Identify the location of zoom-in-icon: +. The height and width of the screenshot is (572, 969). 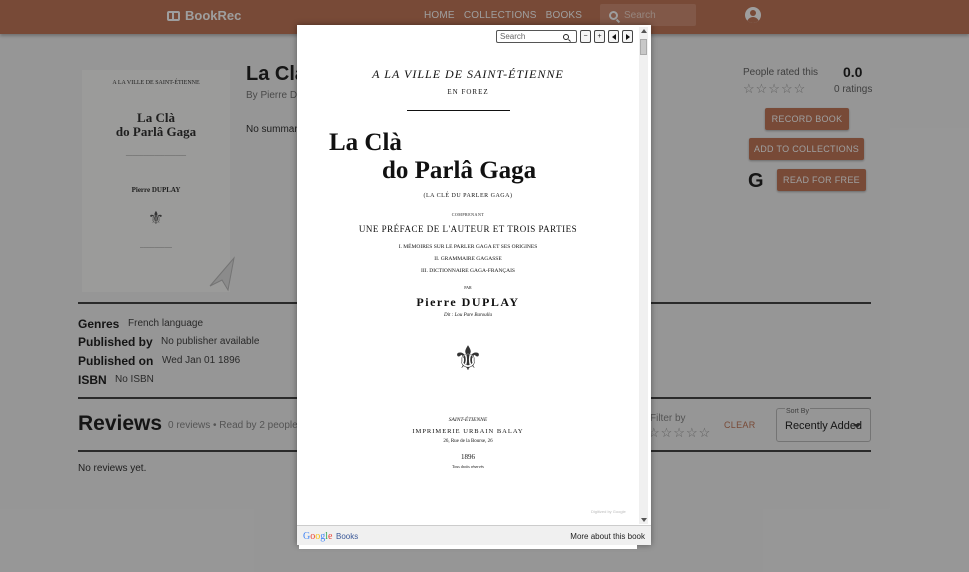
(599, 36).